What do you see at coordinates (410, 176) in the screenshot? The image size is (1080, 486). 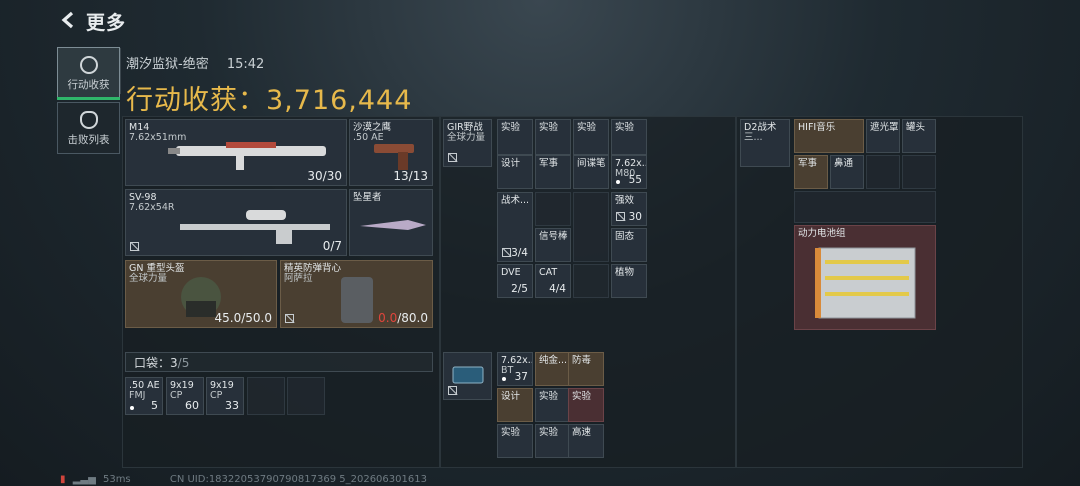 I see `desert-eagle-ammo: 13/13` at bounding box center [410, 176].